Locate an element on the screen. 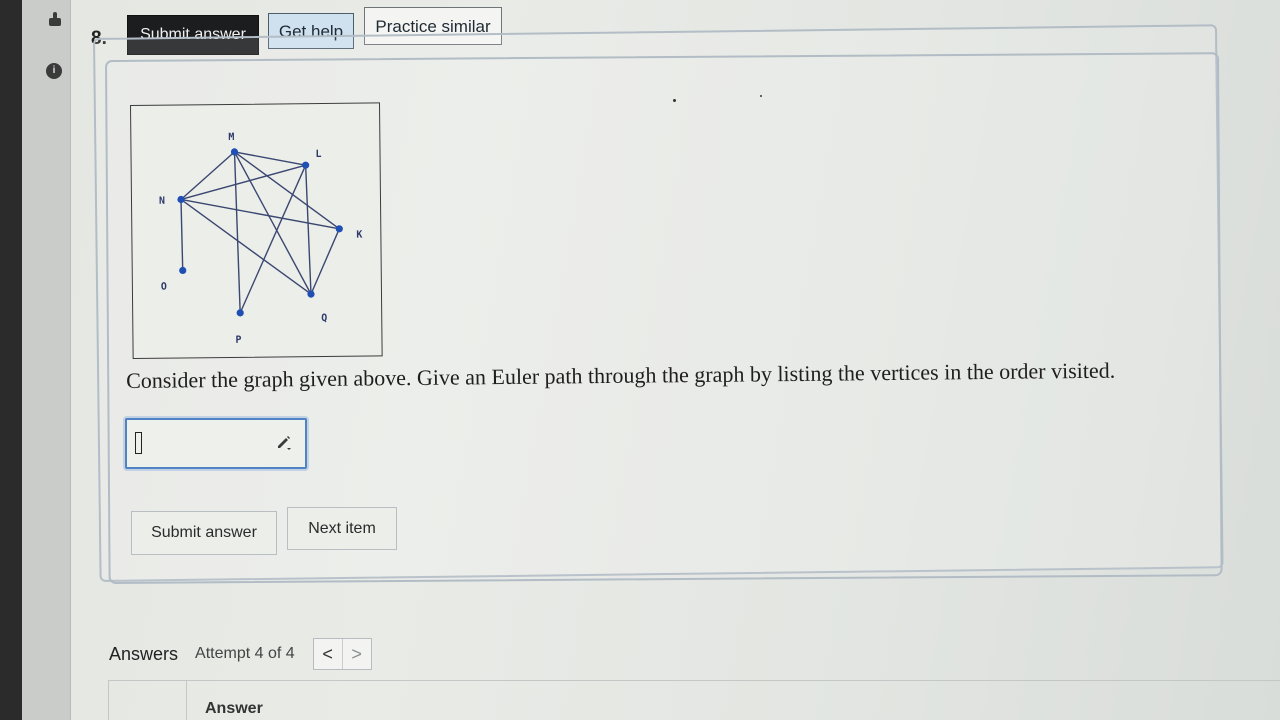 Image resolution: width=1280 pixels, height=720 pixels. next-item-button: Next item is located at coordinates (342, 528).